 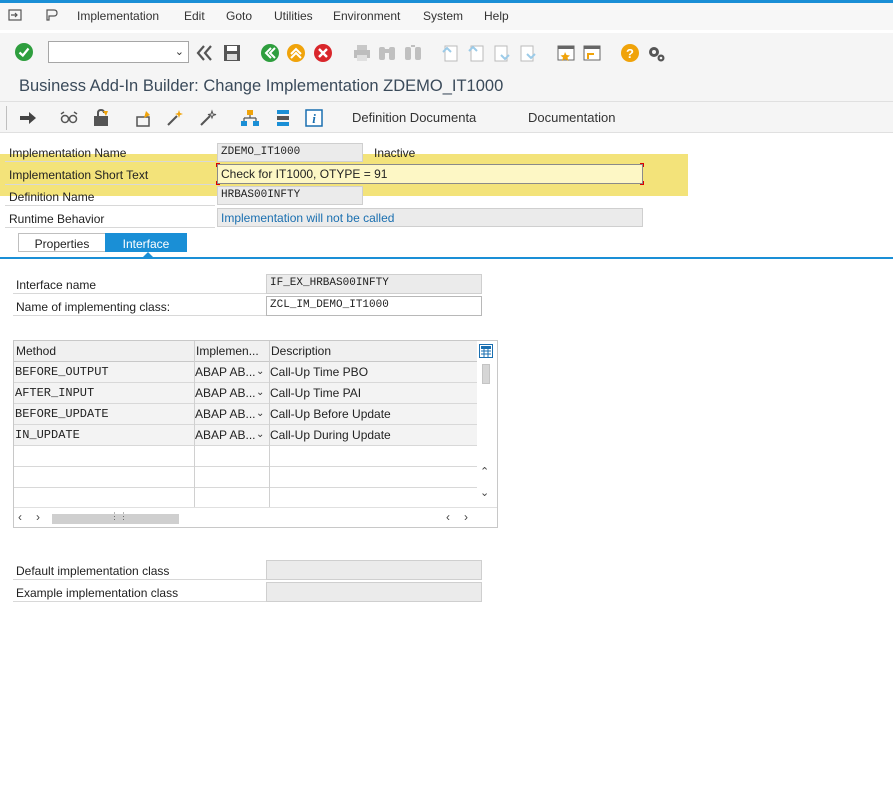 What do you see at coordinates (592, 53) in the screenshot?
I see `generate-shortcut-icon` at bounding box center [592, 53].